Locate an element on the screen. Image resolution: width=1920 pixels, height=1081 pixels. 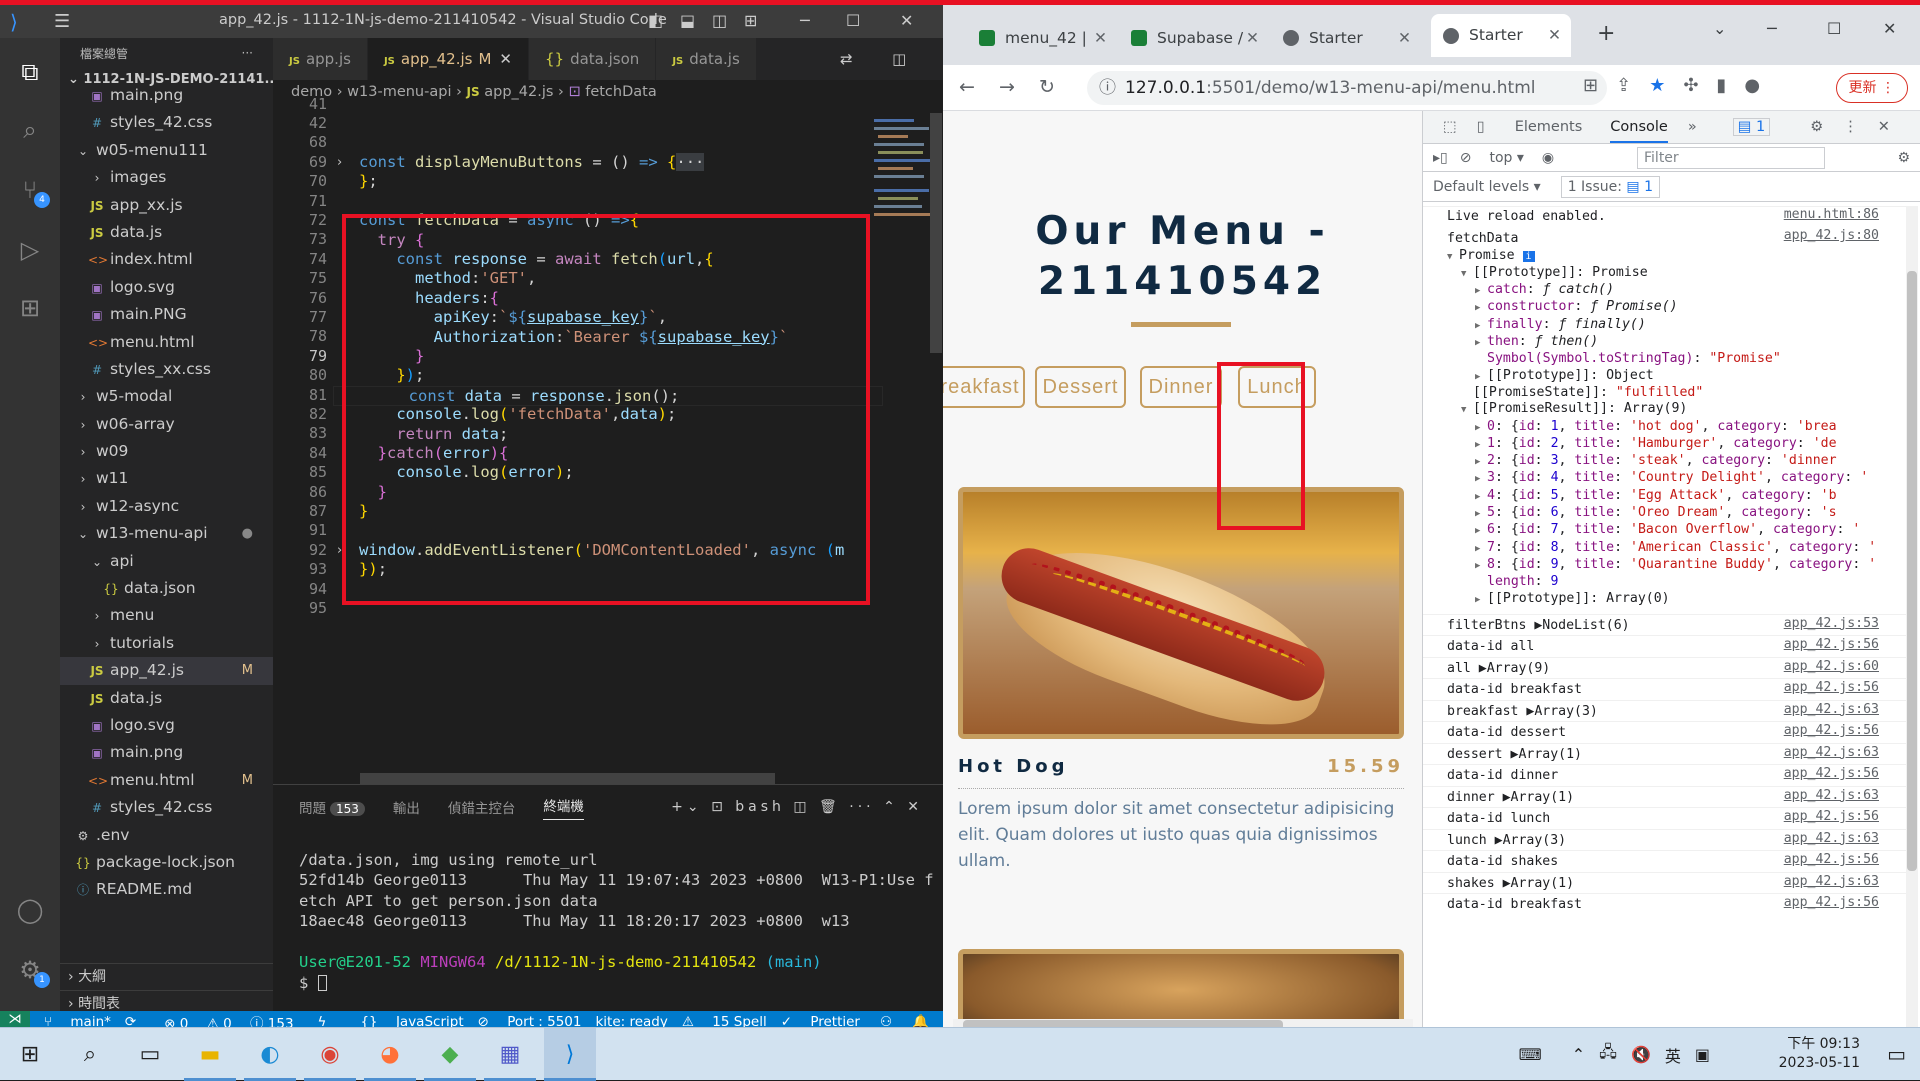
system-clock: 下午 09:13 2023-05-11 is located at coordinates (1819, 1054).